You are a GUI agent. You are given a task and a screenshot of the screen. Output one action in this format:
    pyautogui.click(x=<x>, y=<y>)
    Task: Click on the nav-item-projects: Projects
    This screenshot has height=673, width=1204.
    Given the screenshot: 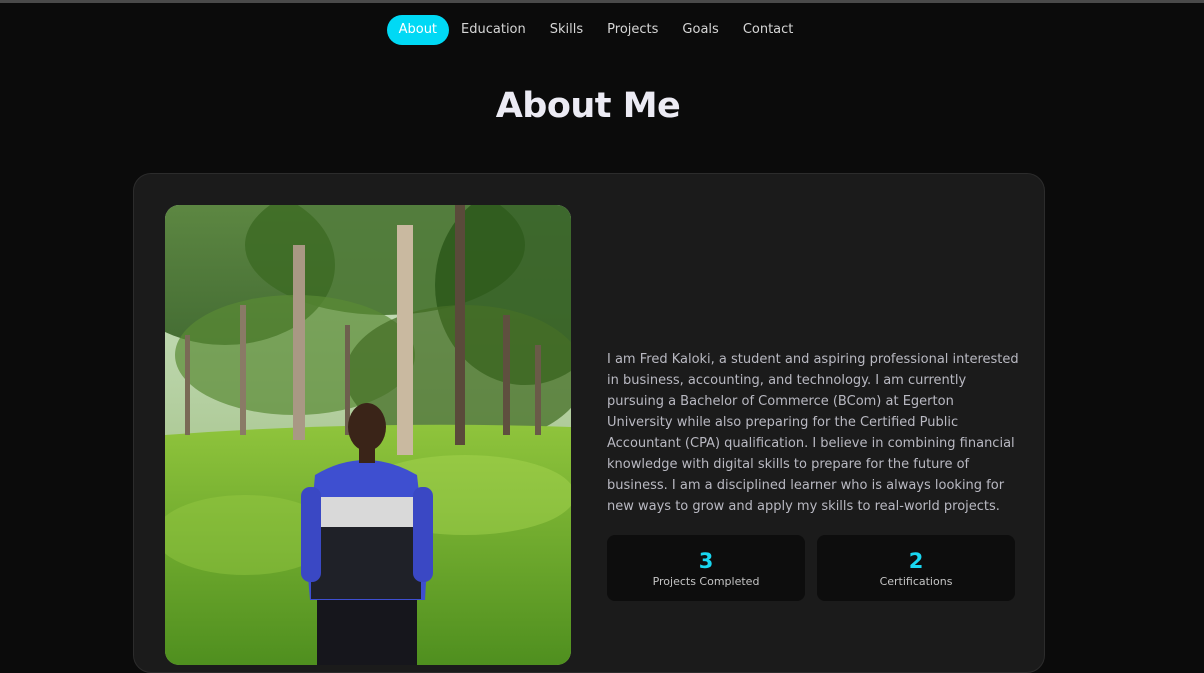 What is the action you would take?
    pyautogui.click(x=632, y=30)
    